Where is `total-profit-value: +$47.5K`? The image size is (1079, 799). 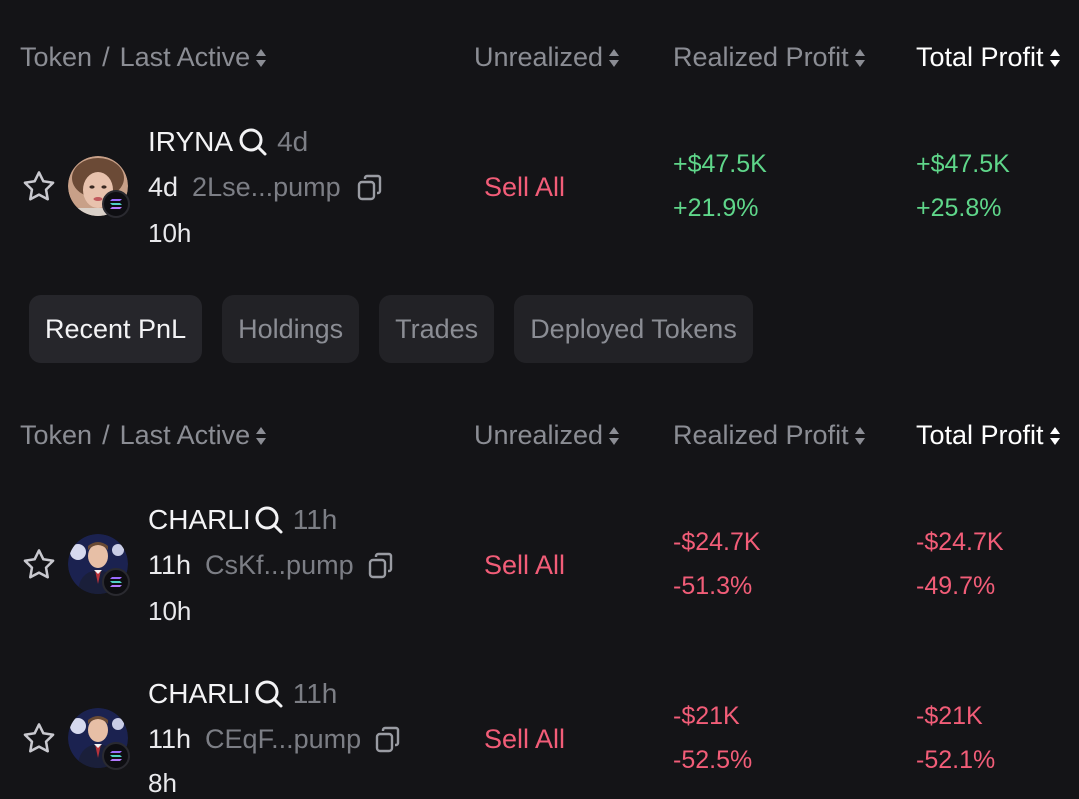 total-profit-value: +$47.5K is located at coordinates (963, 164).